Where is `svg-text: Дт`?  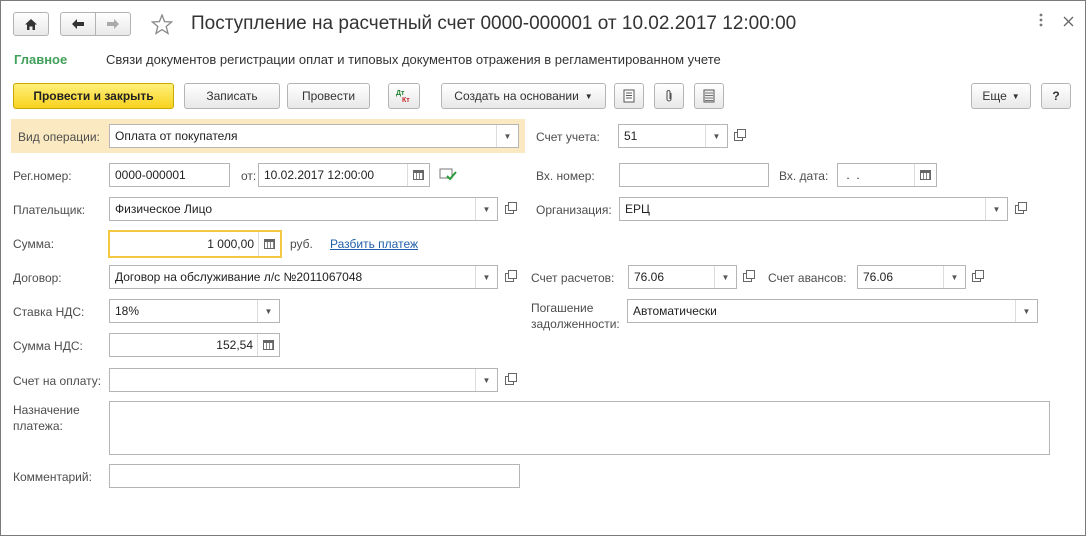
svg-text: Дт is located at coordinates (400, 93).